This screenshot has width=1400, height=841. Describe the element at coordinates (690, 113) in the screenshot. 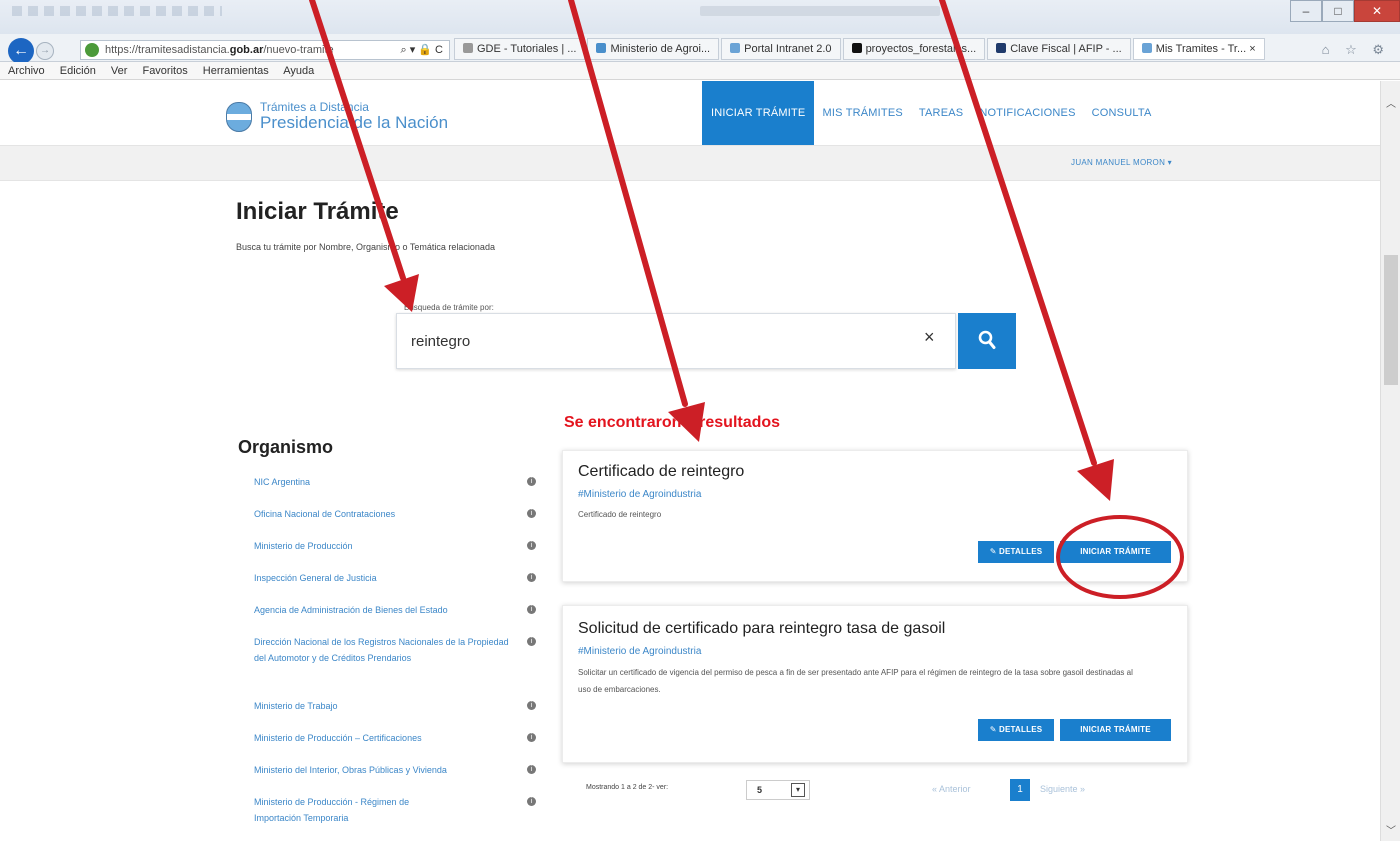

I see `site-header` at that location.